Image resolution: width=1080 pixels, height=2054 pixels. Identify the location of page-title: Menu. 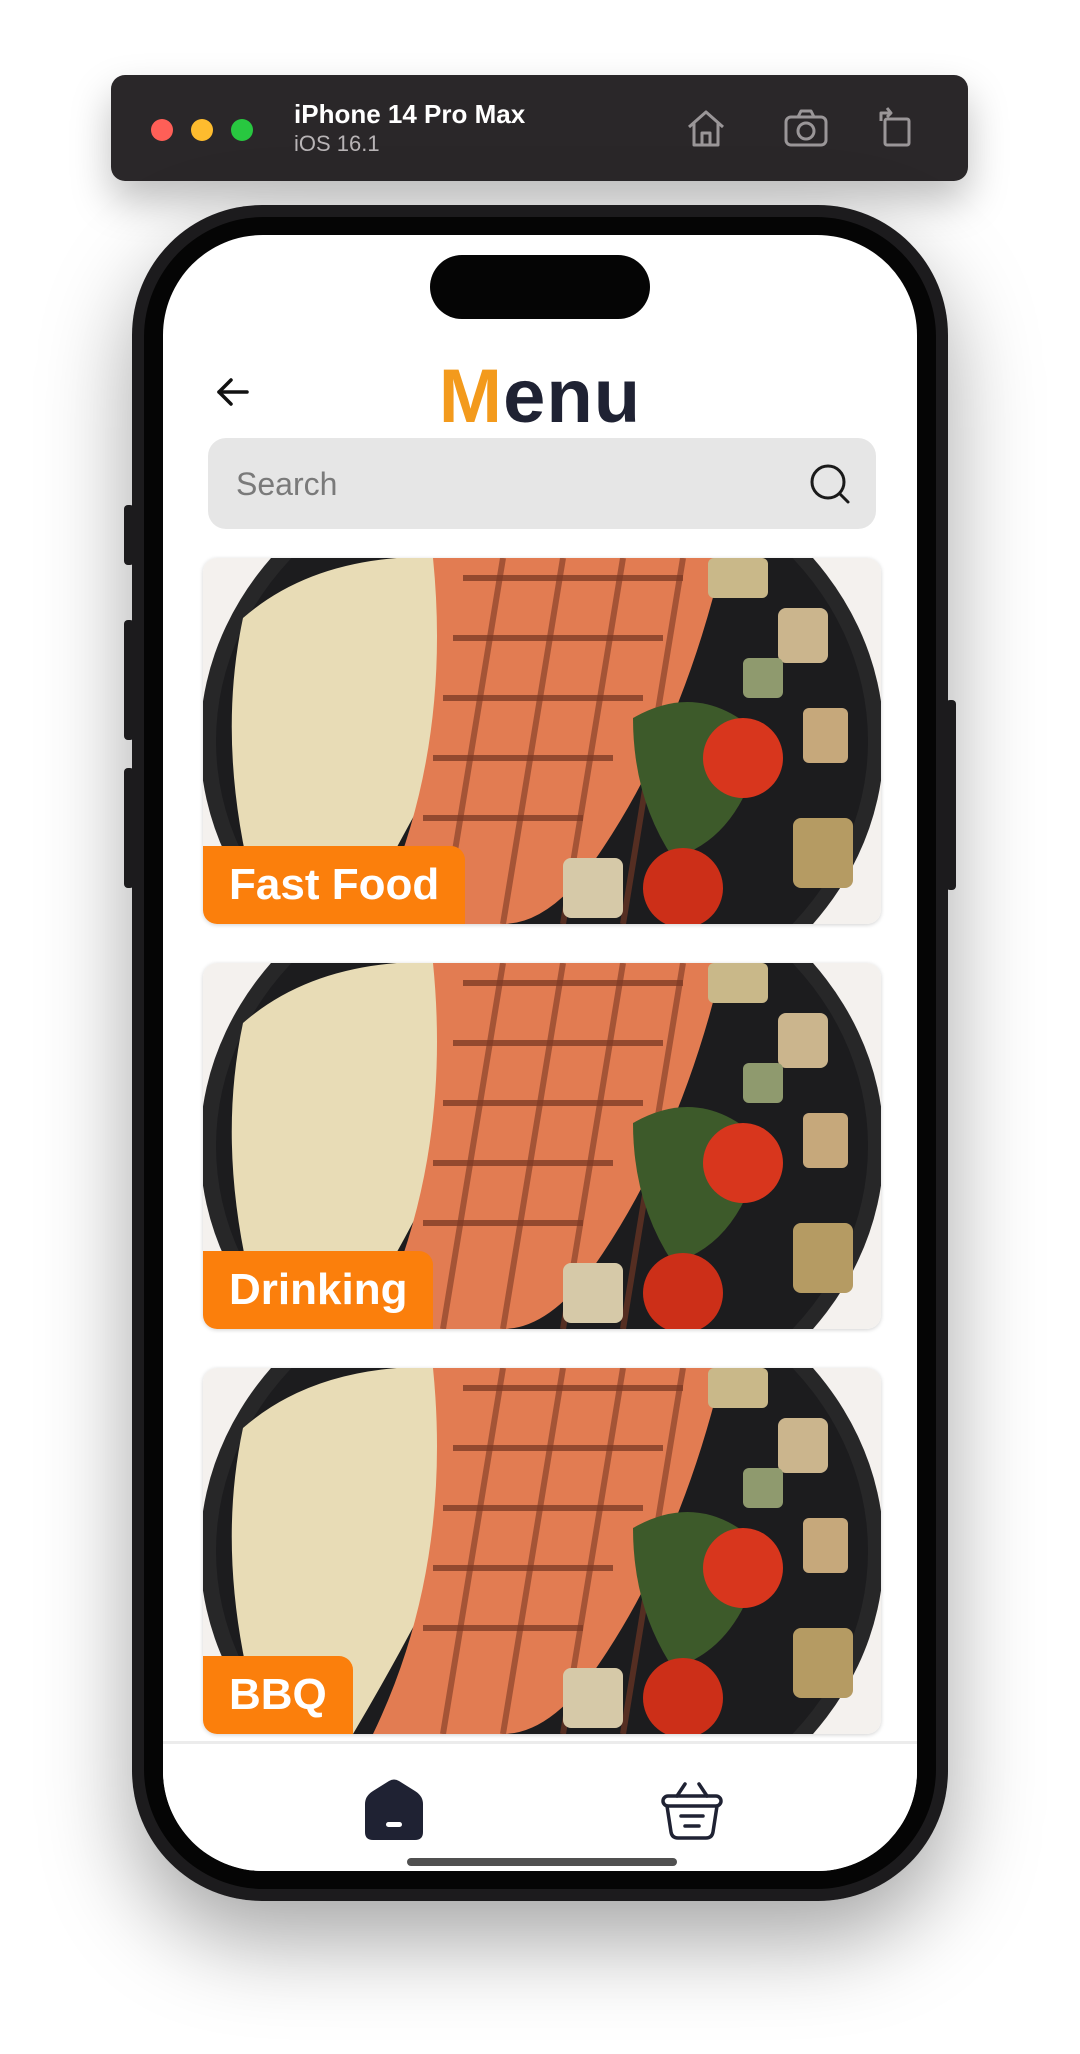
(540, 396).